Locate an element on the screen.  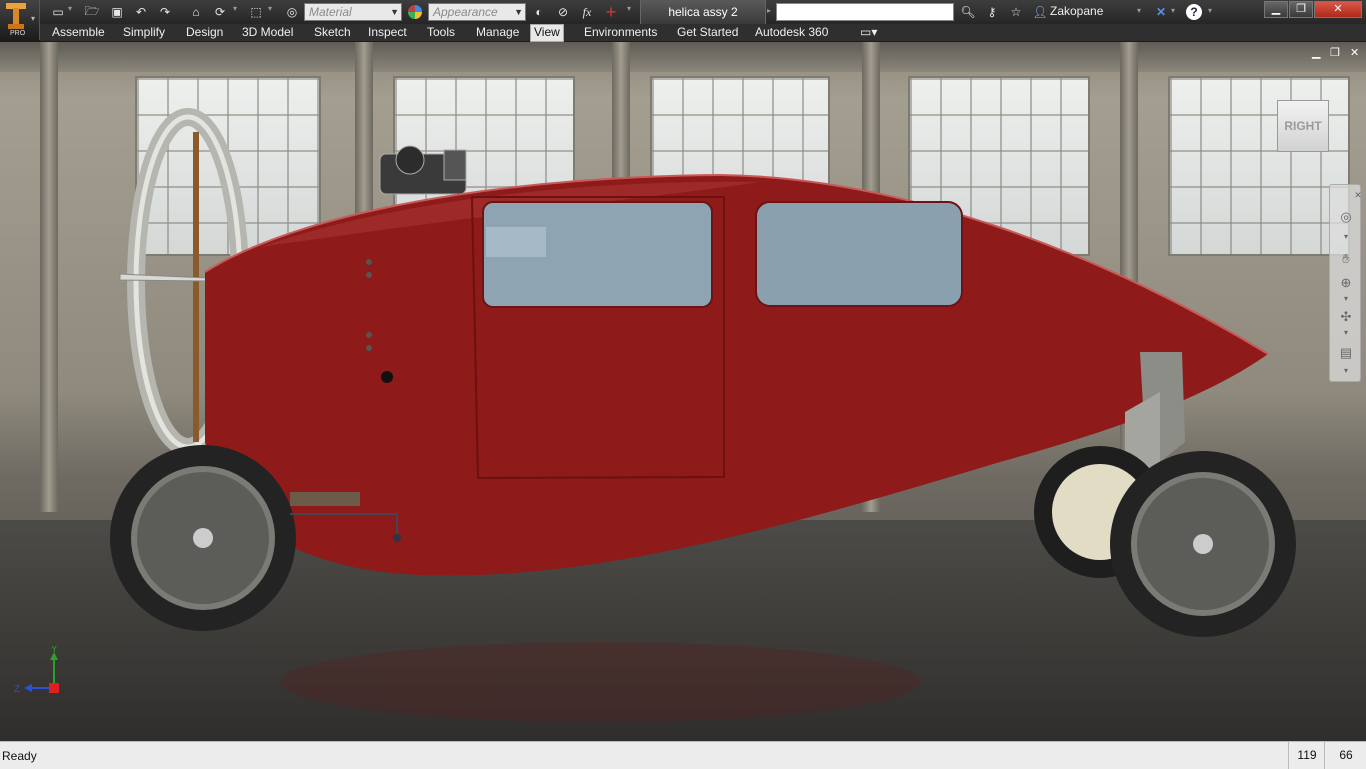
adjust-icon: ◎ is located at coordinates (292, 12).